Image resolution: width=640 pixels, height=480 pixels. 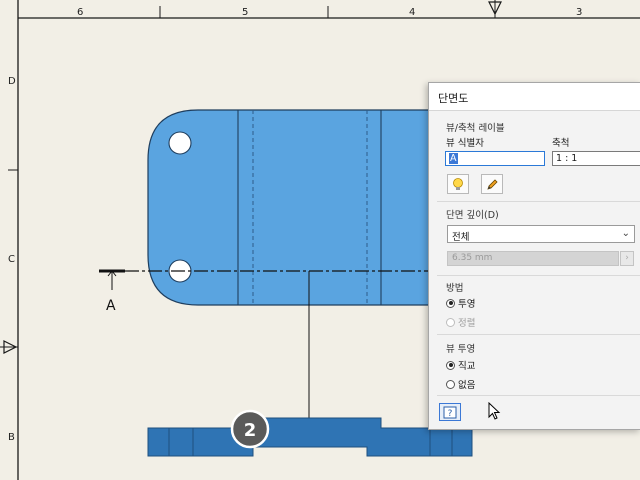 What do you see at coordinates (180, 143) in the screenshot?
I see `mounting-hole-top` at bounding box center [180, 143].